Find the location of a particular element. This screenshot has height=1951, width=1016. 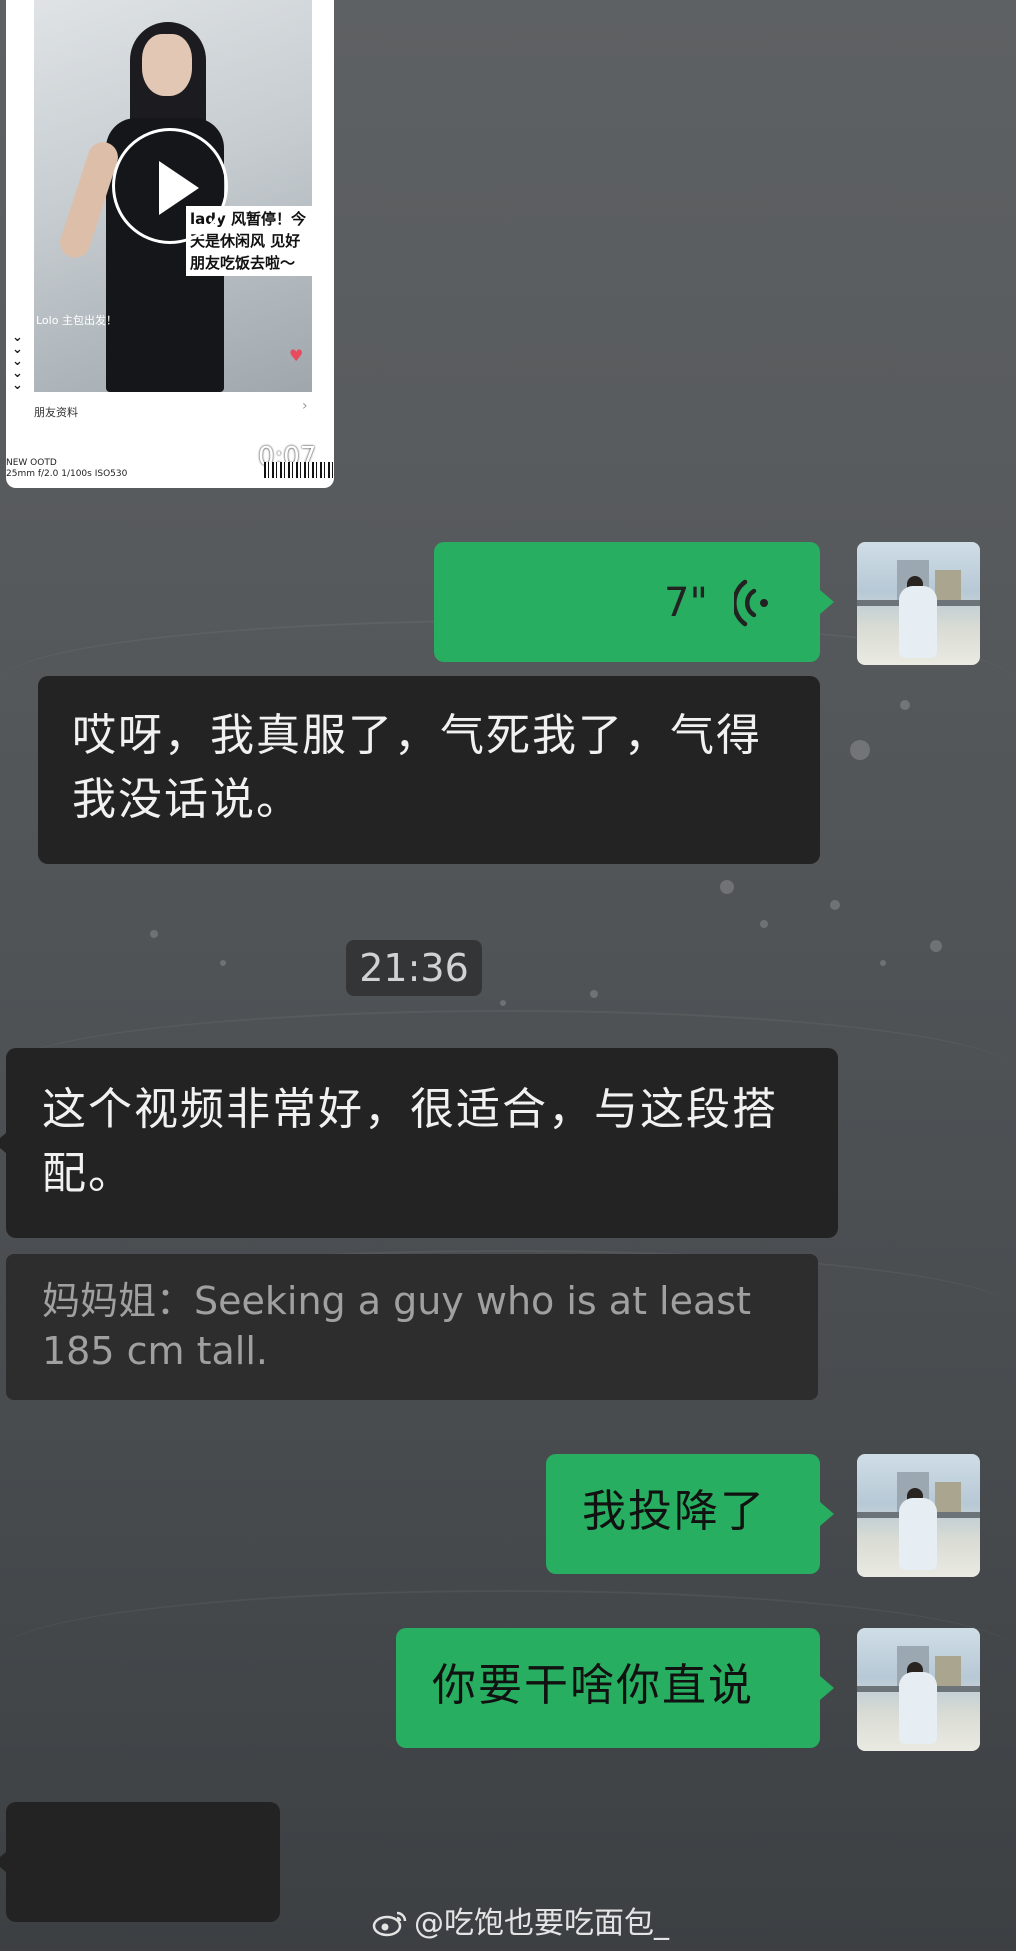

friend-info-label: 朋友资料 is located at coordinates (56, 412).